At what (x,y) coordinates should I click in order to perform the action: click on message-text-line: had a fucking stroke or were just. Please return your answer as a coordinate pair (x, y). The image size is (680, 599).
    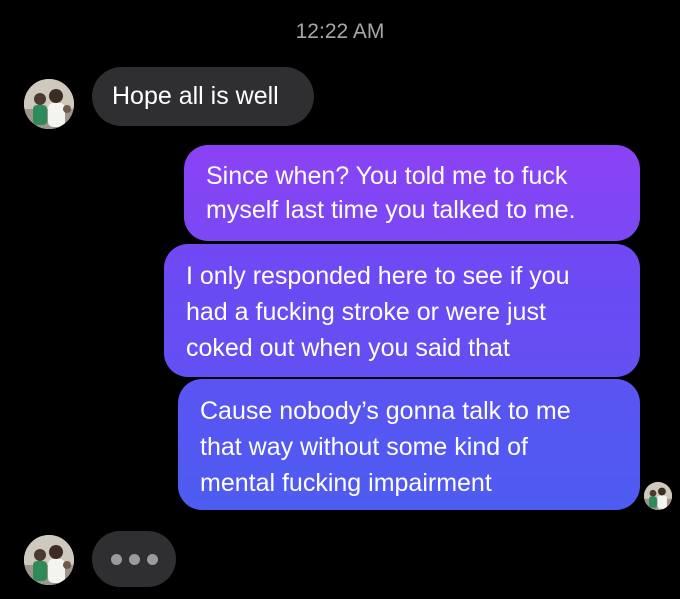
    Looking at the image, I should click on (366, 312).